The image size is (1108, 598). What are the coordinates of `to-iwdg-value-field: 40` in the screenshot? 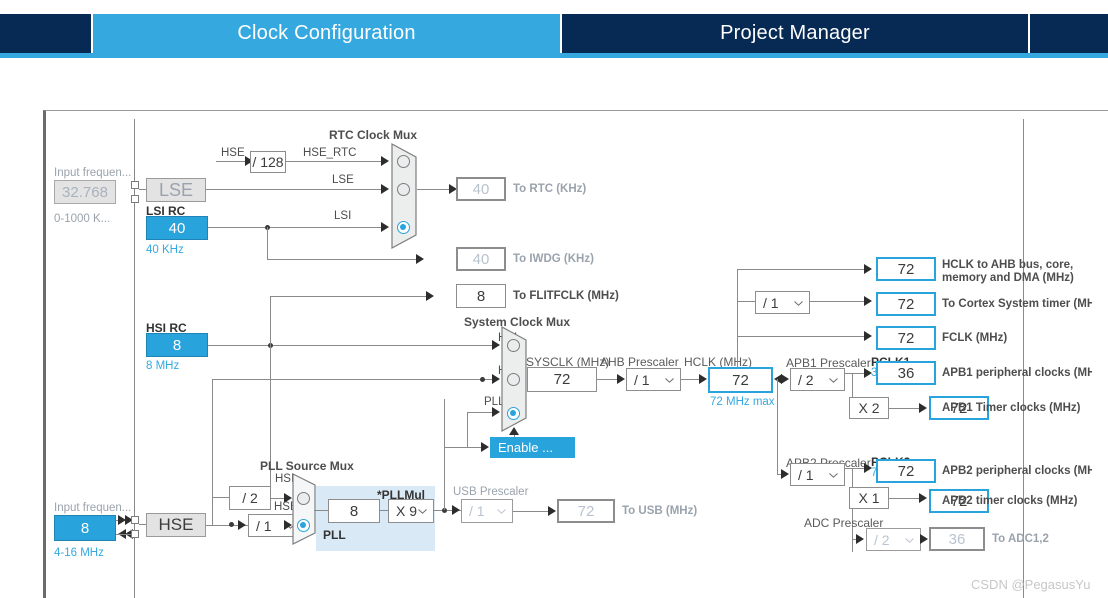 It's located at (481, 259).